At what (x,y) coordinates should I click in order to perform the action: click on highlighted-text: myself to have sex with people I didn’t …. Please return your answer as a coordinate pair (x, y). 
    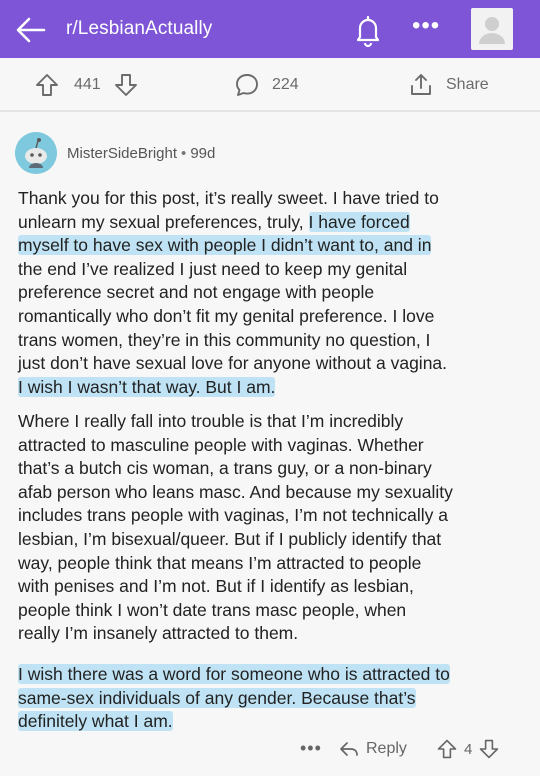
    Looking at the image, I should click on (225, 245).